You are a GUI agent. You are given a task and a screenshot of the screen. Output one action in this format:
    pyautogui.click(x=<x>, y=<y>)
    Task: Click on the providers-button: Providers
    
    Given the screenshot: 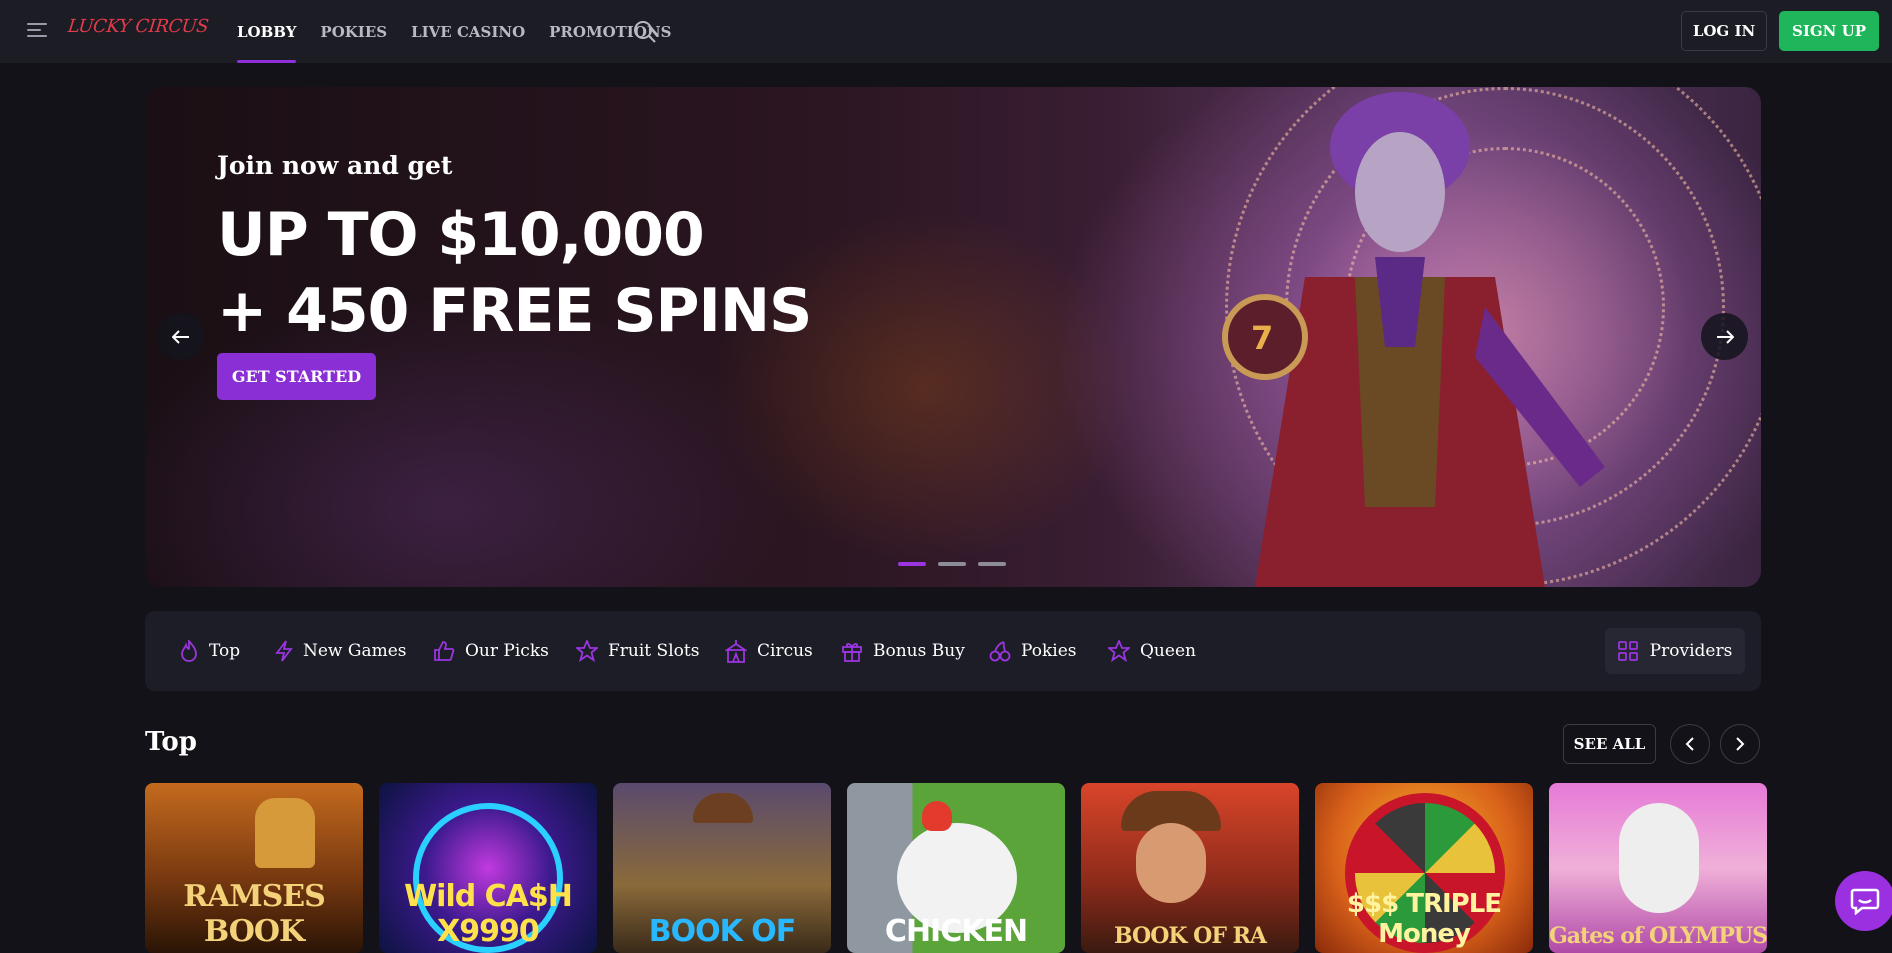 What is the action you would take?
    pyautogui.click(x=1675, y=651)
    